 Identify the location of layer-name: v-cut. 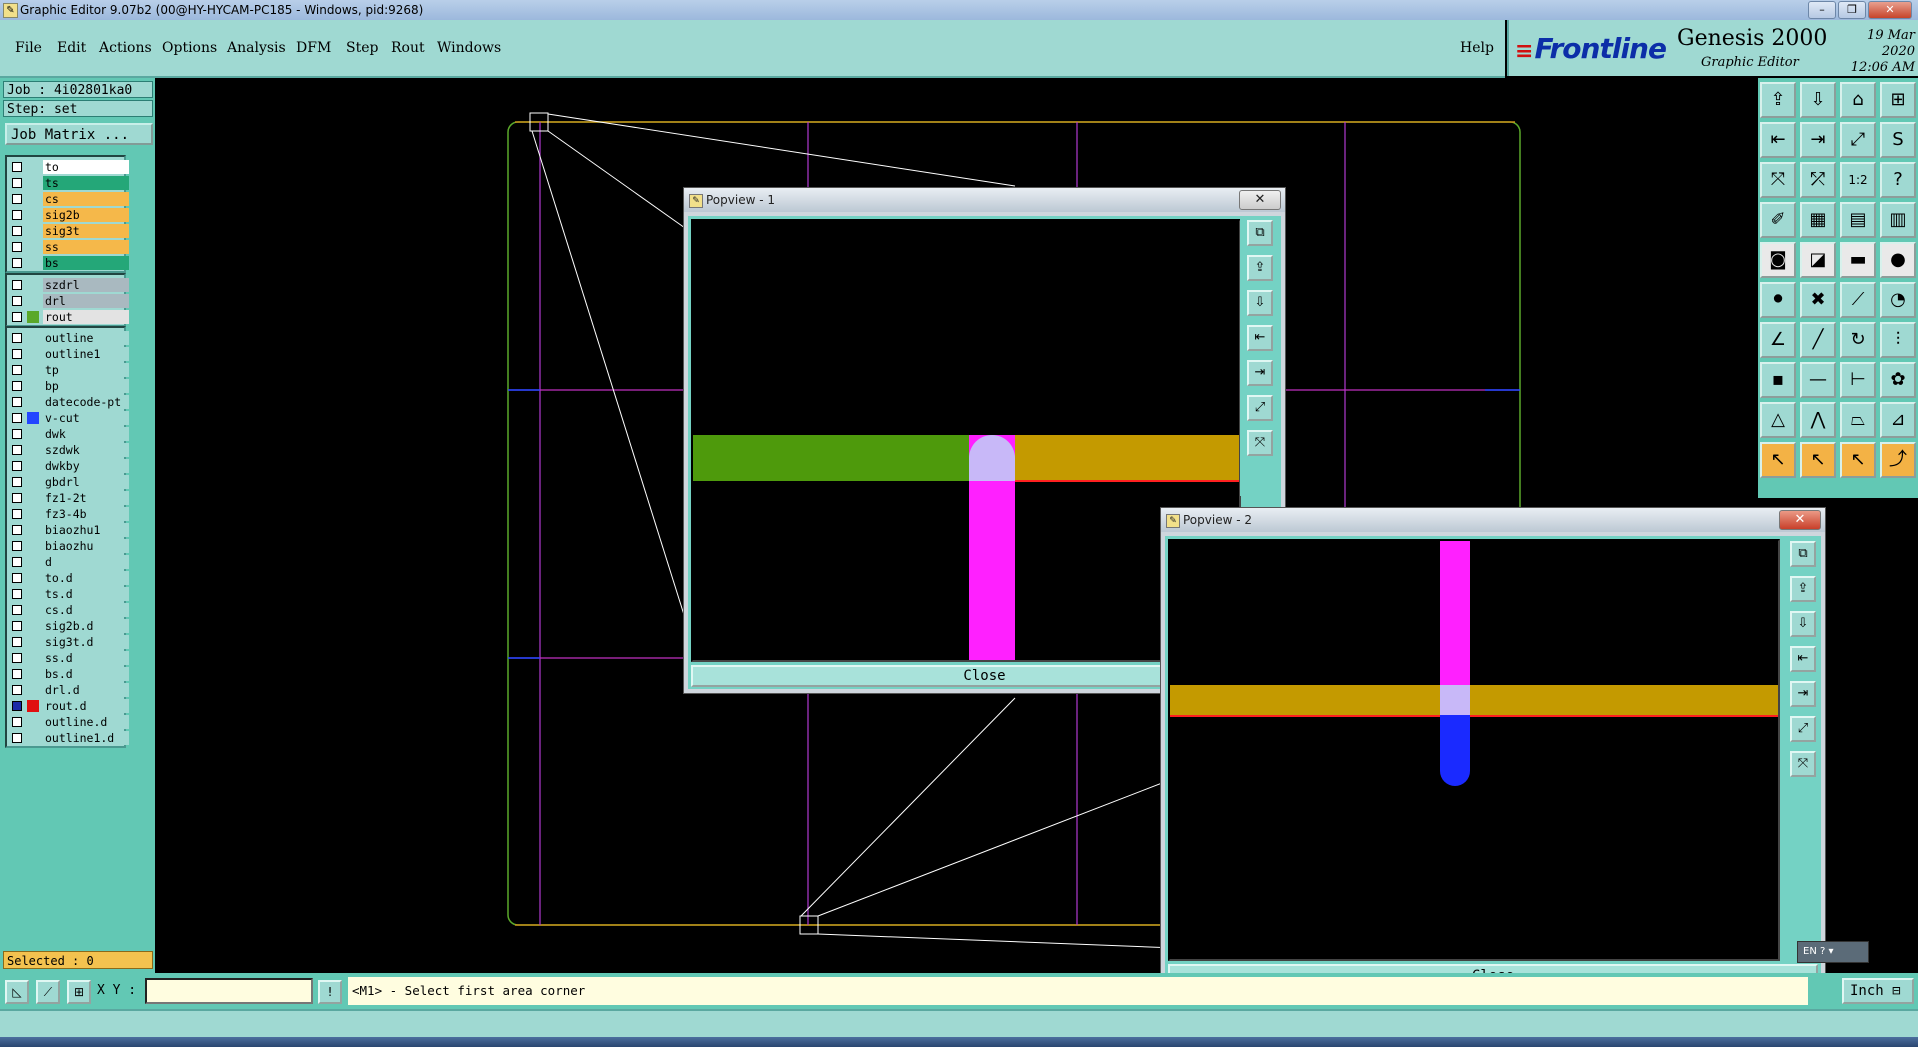
(86, 418).